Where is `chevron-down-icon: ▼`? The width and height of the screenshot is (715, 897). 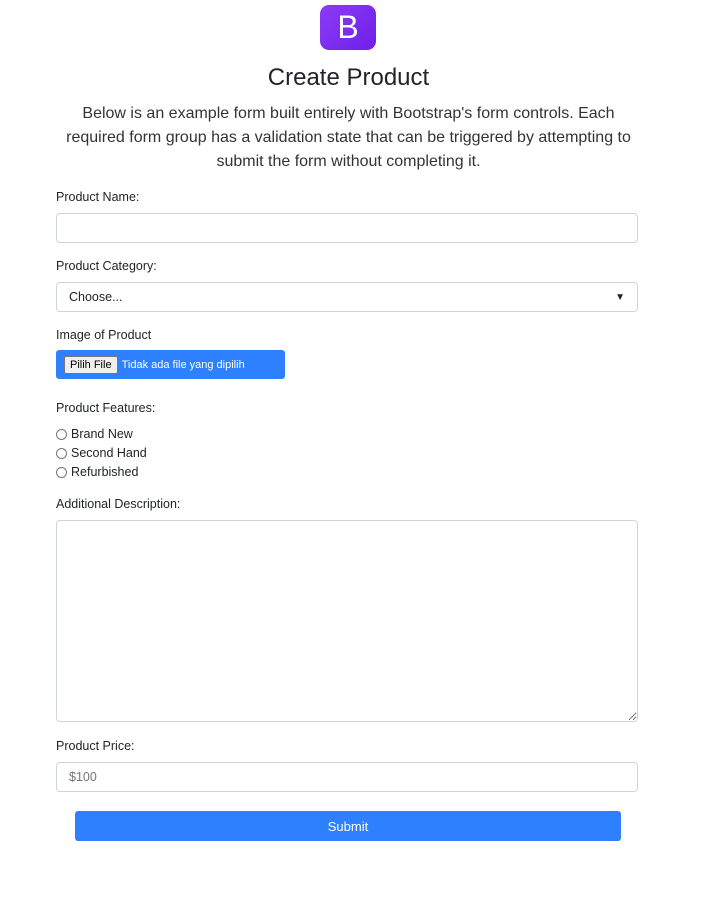
chevron-down-icon: ▼ is located at coordinates (620, 297).